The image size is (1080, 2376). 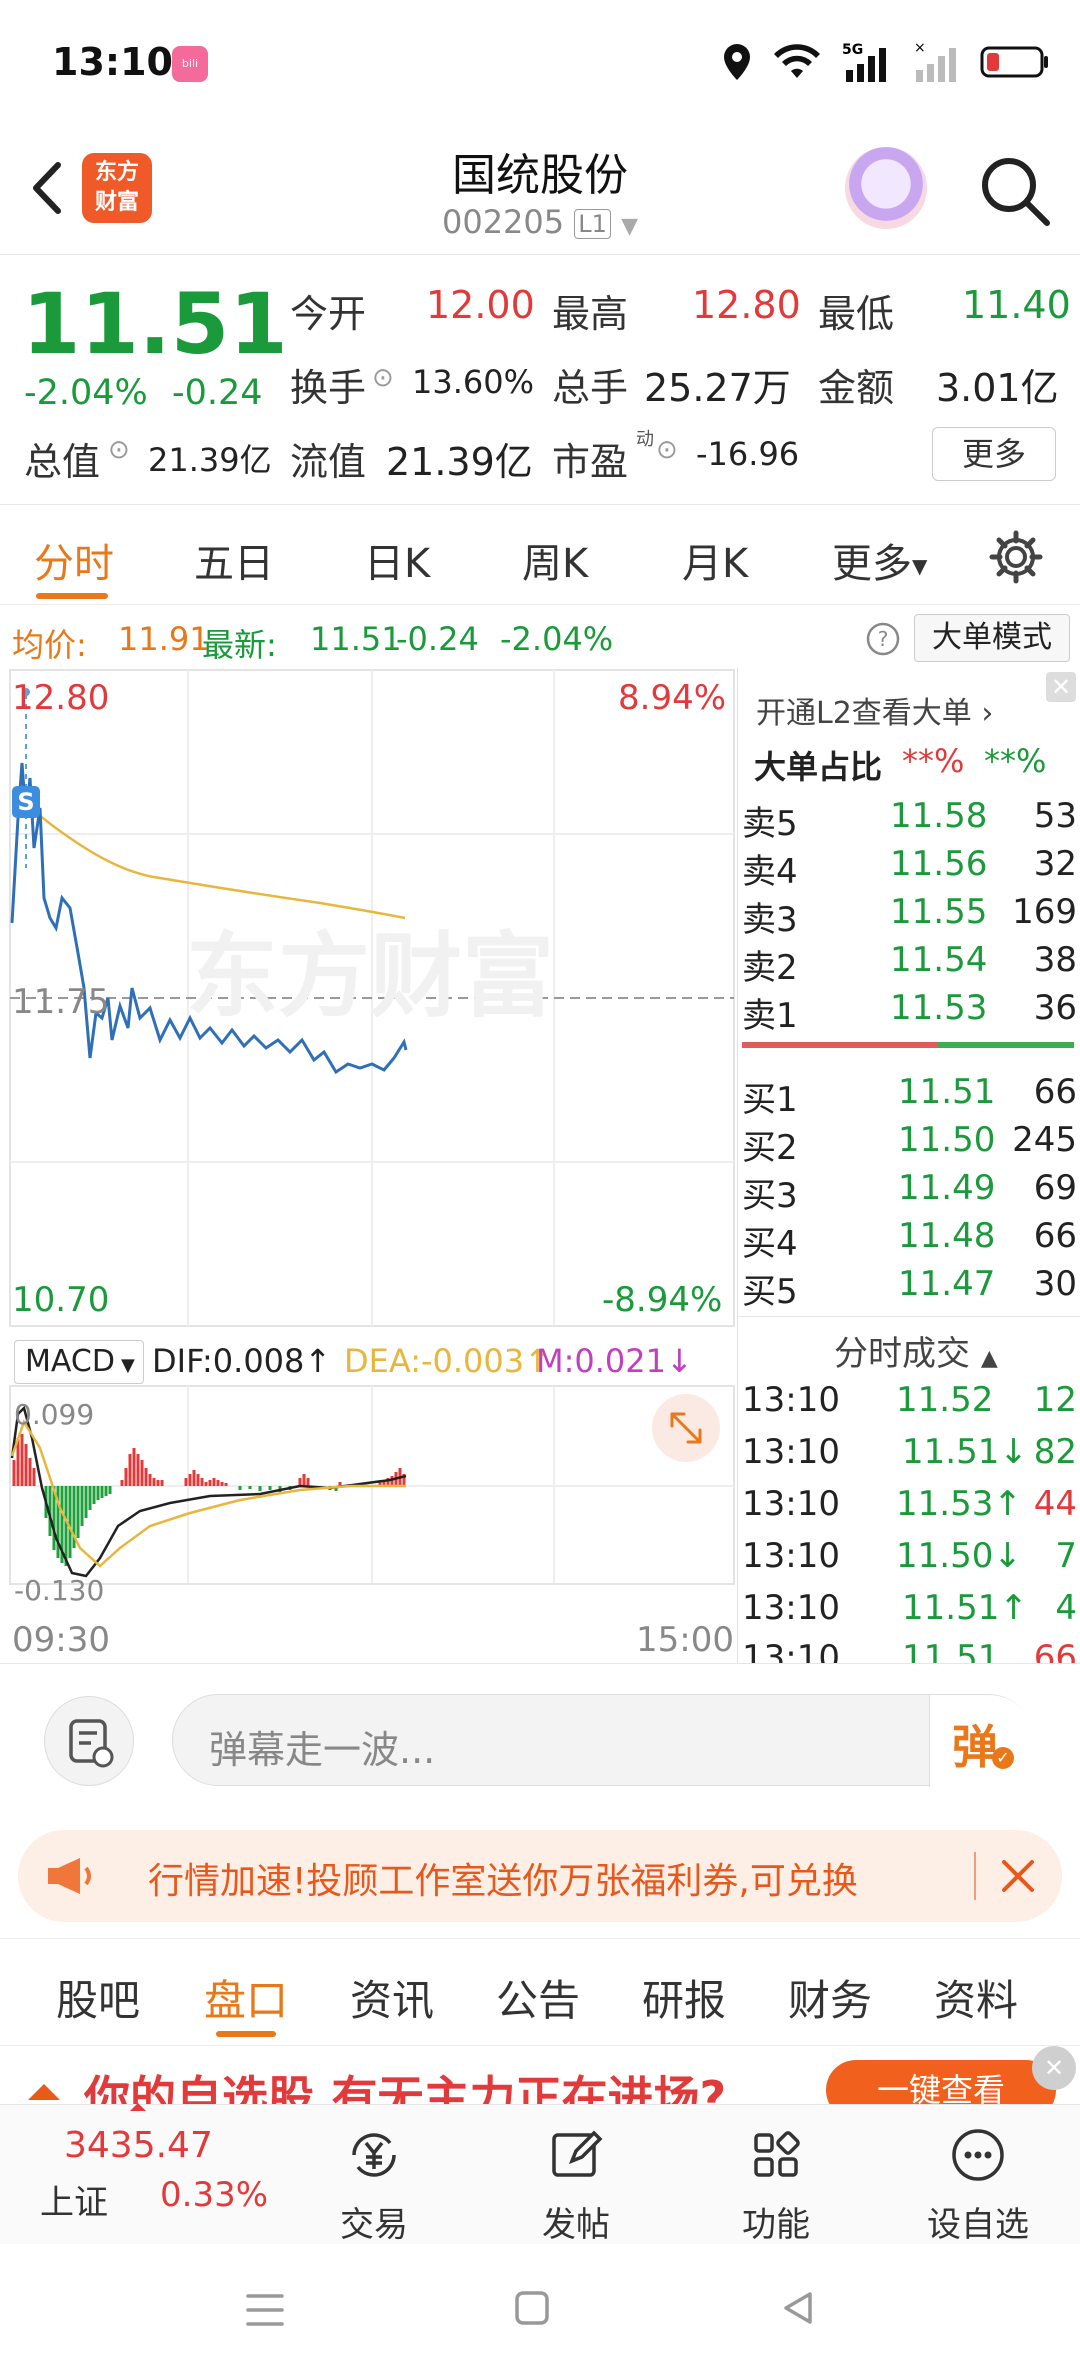 What do you see at coordinates (685, 1640) in the screenshot?
I see `time-end: 15:00` at bounding box center [685, 1640].